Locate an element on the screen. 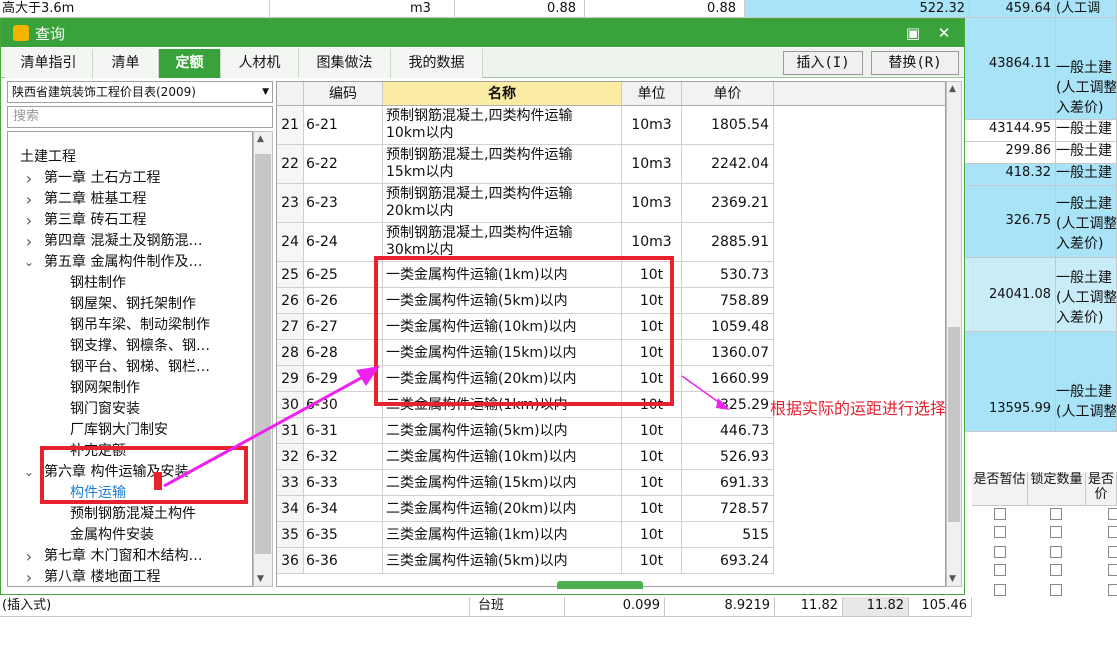  arrow-to-rows is located at coordinates (268, 429).